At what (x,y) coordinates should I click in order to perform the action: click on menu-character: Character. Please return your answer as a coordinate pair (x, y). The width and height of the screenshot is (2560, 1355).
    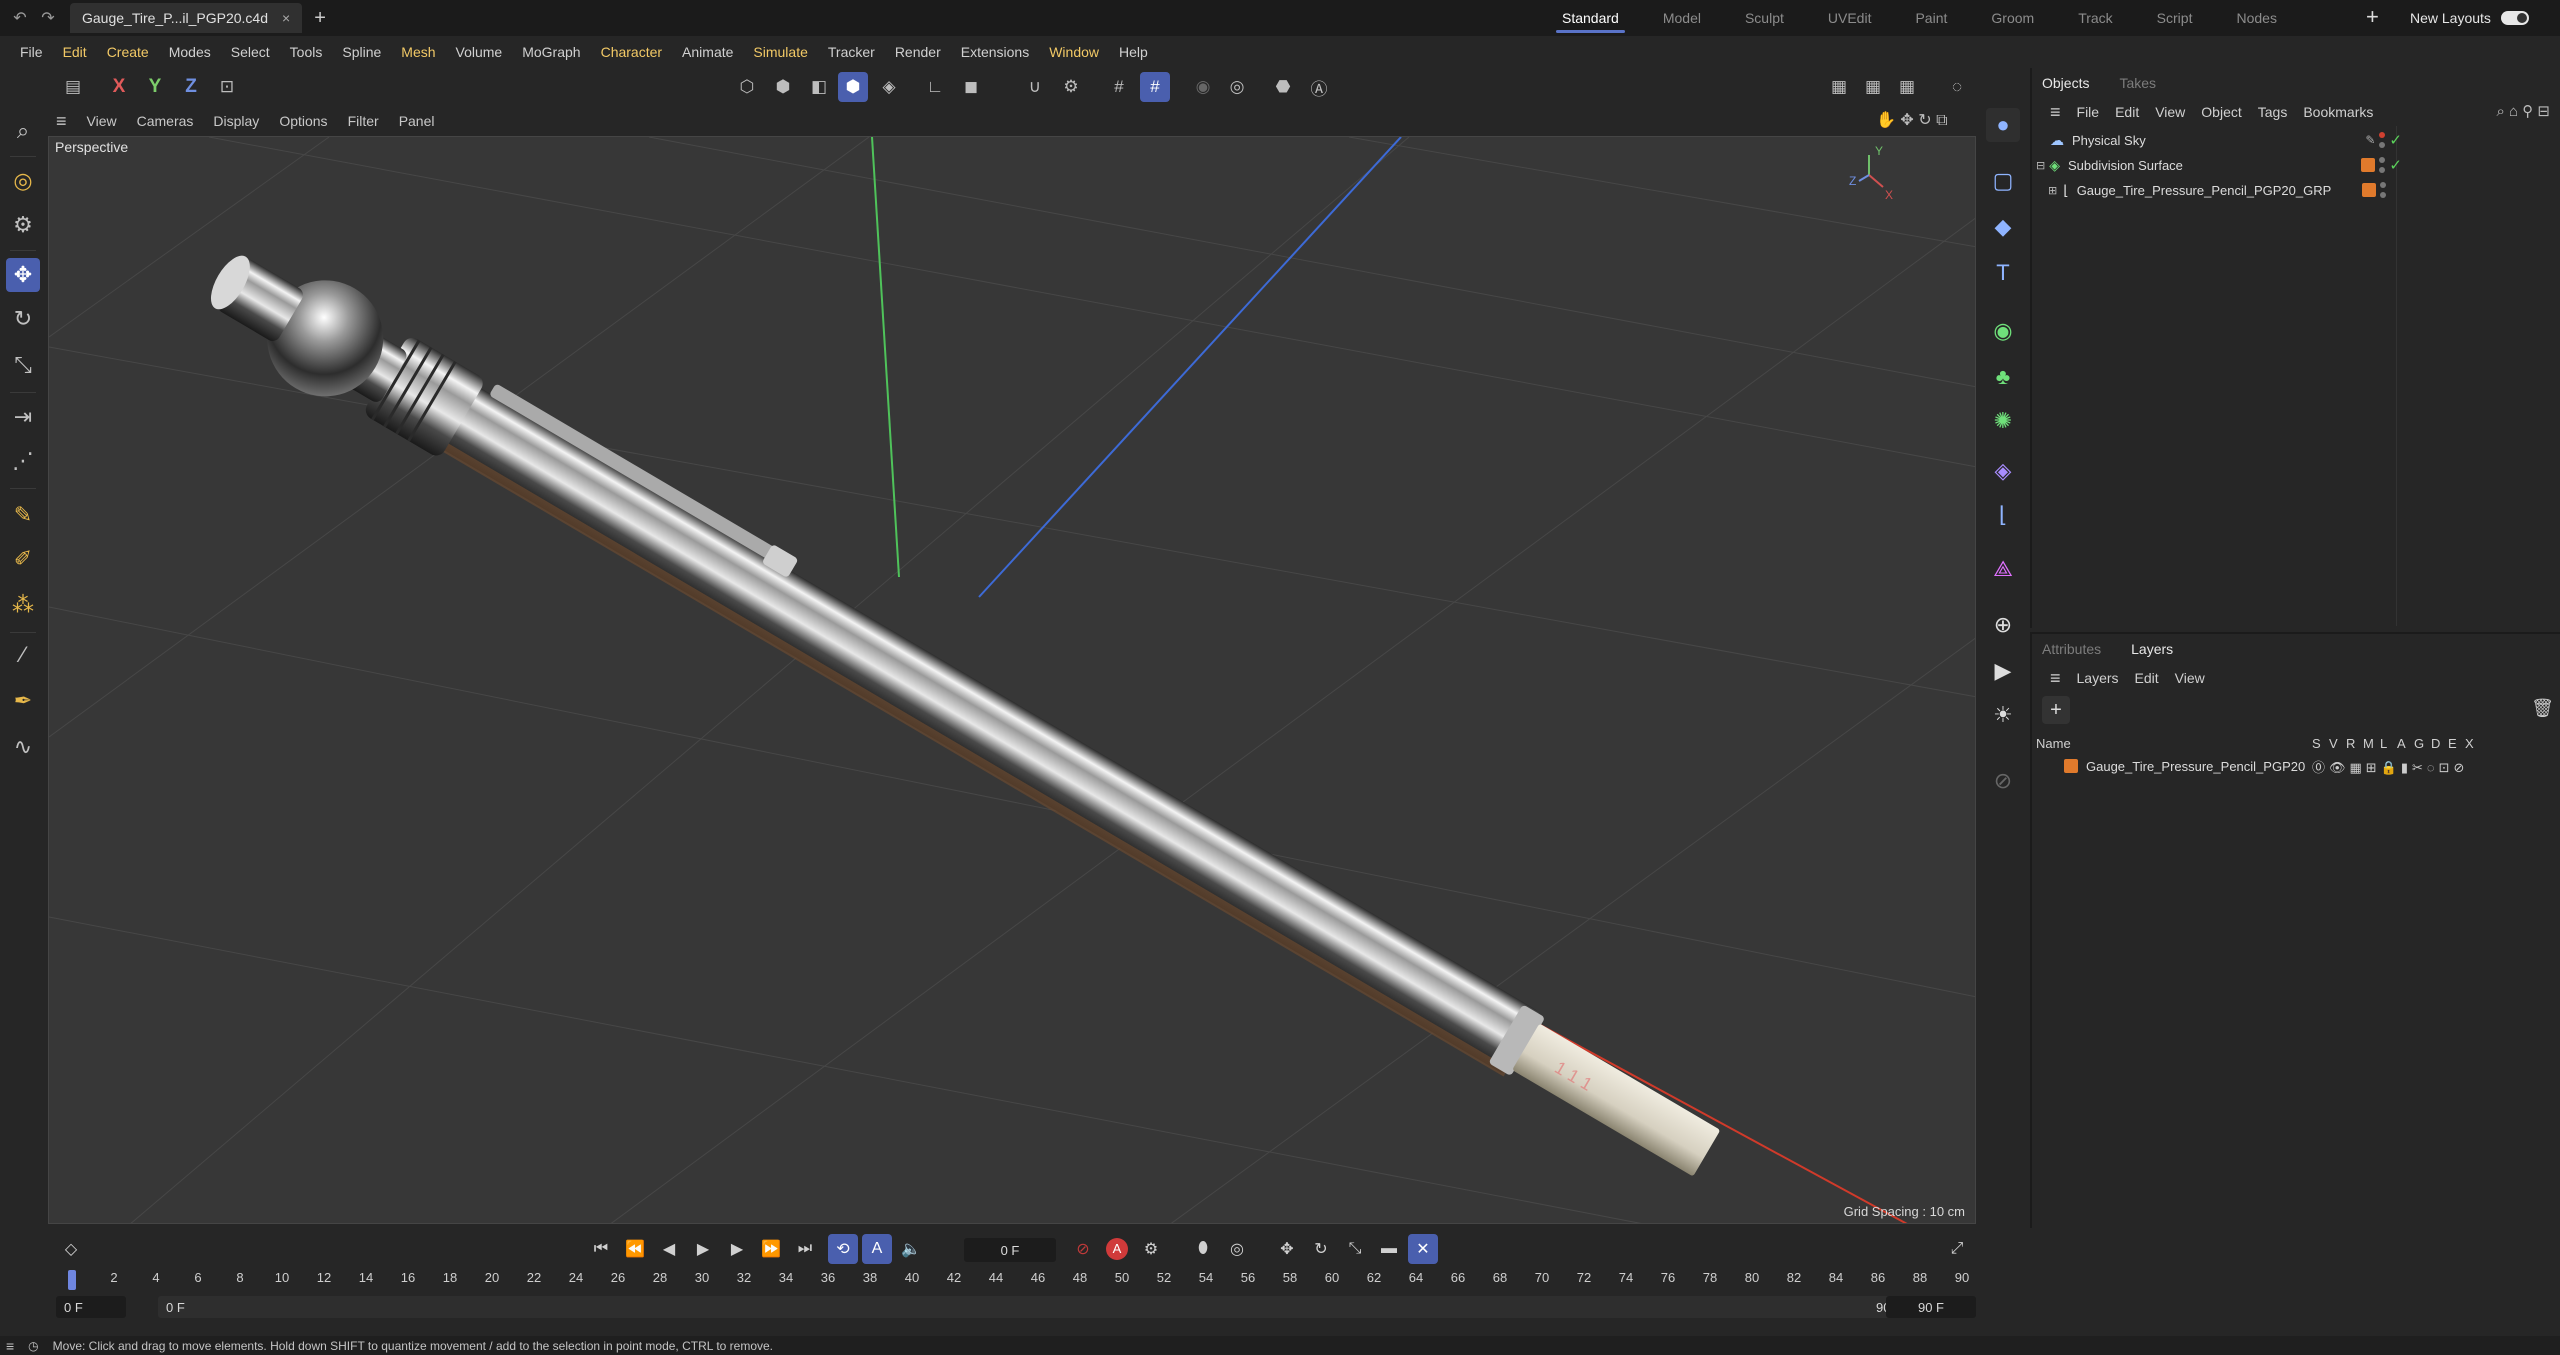
    Looking at the image, I should click on (631, 52).